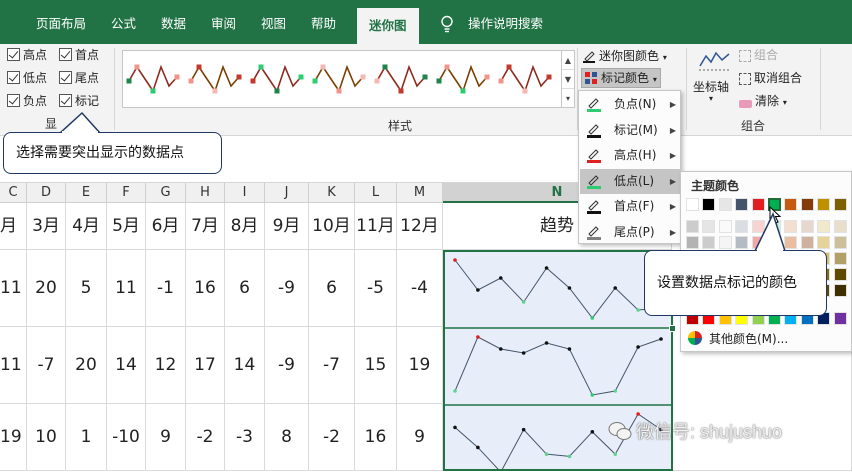  I want to click on column-header-C: C, so click(13, 193).